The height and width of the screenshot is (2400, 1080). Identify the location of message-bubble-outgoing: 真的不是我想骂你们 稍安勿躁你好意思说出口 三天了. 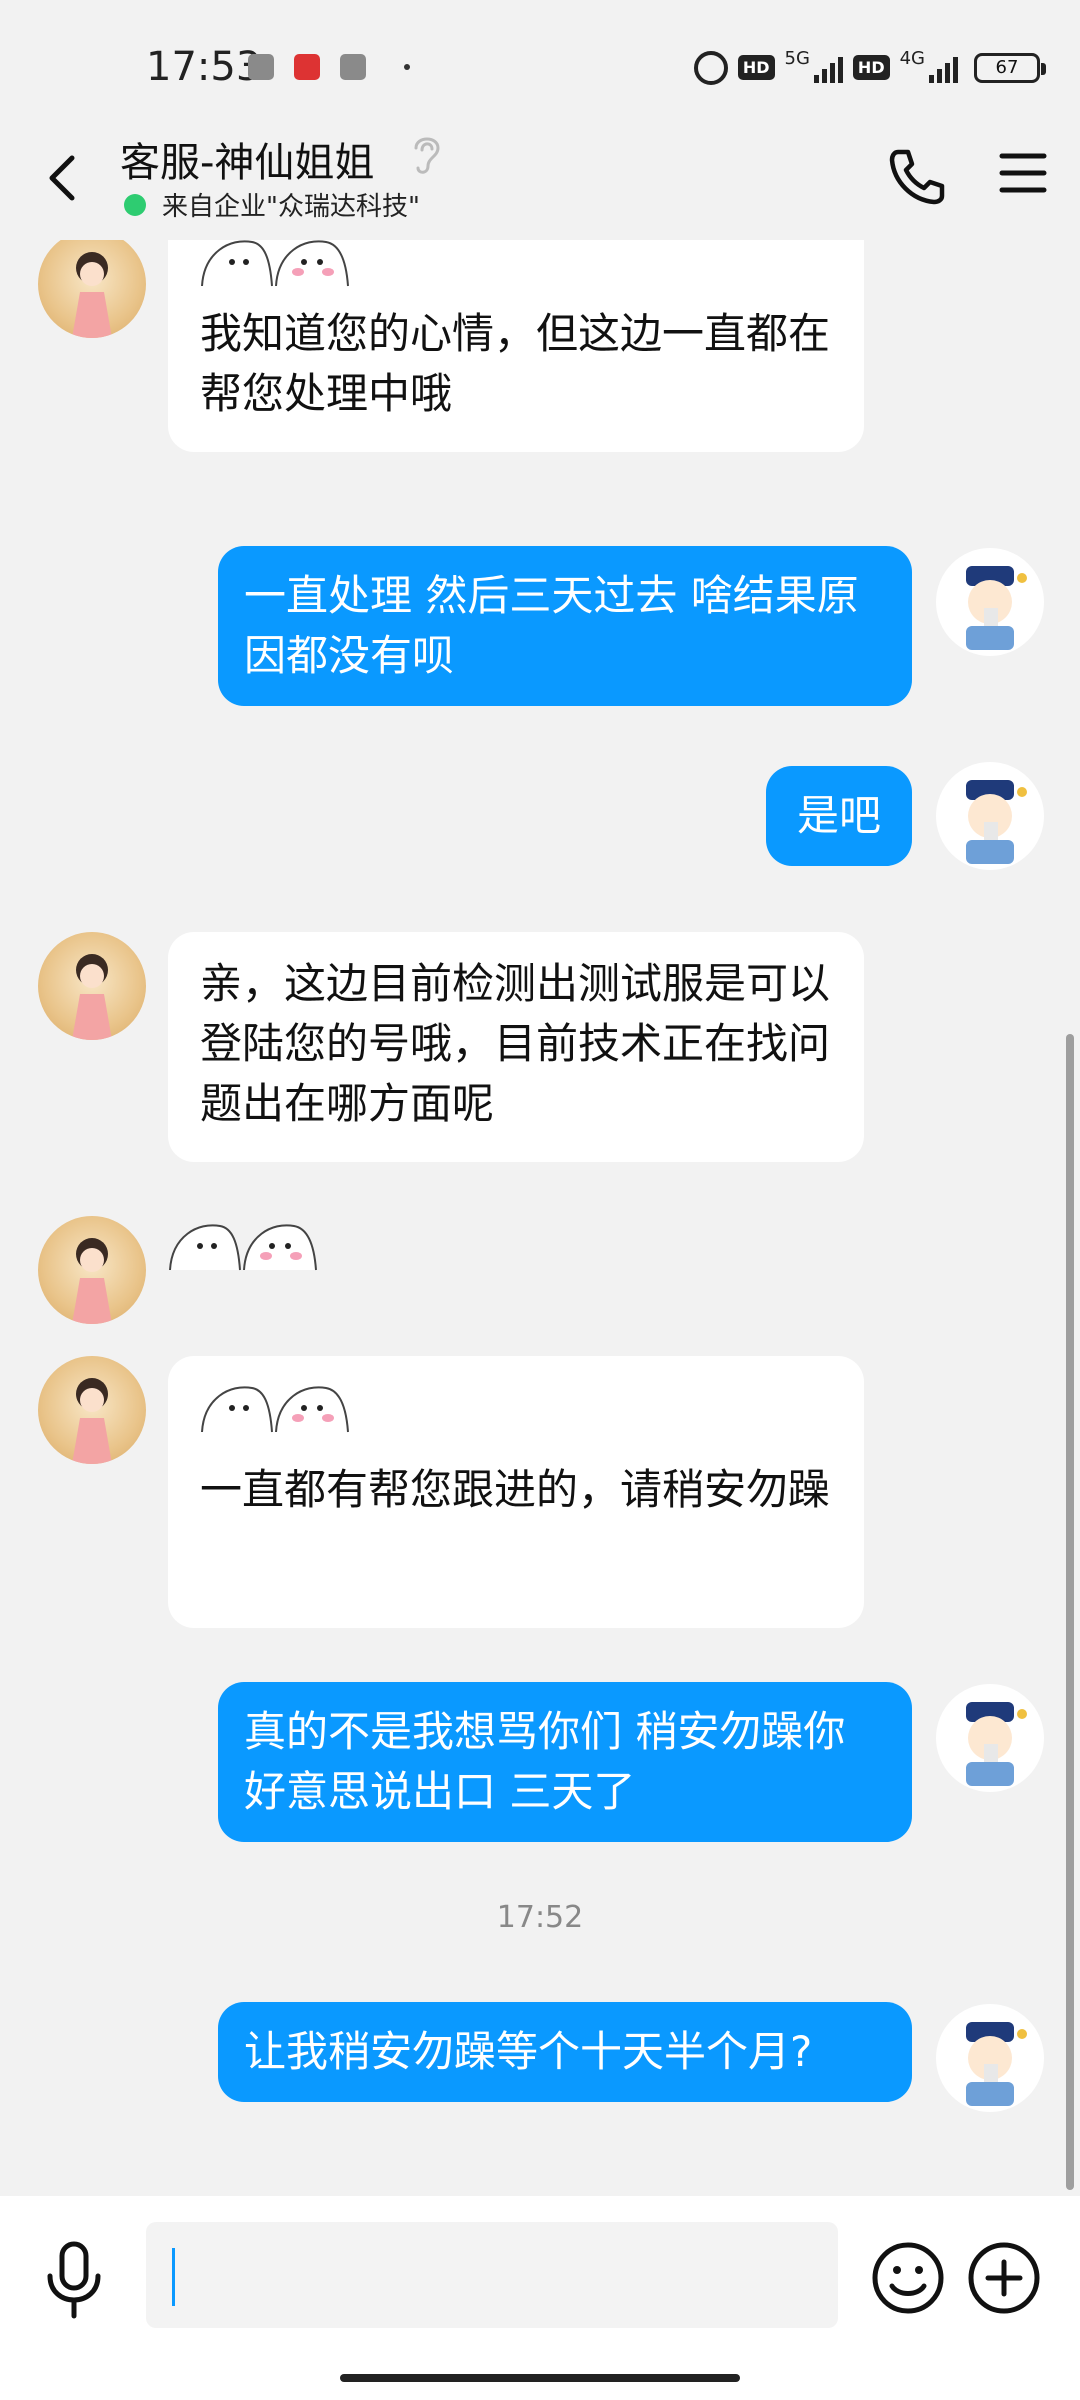
(565, 1762).